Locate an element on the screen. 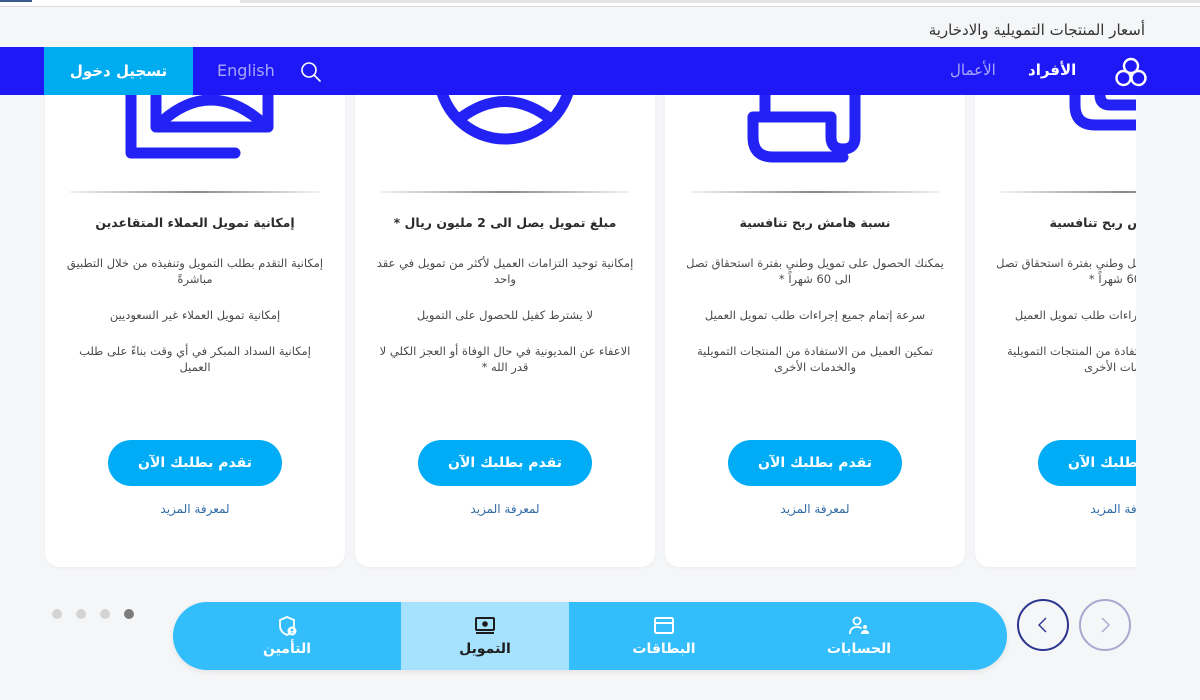  tab-label: التمويل is located at coordinates (485, 649).